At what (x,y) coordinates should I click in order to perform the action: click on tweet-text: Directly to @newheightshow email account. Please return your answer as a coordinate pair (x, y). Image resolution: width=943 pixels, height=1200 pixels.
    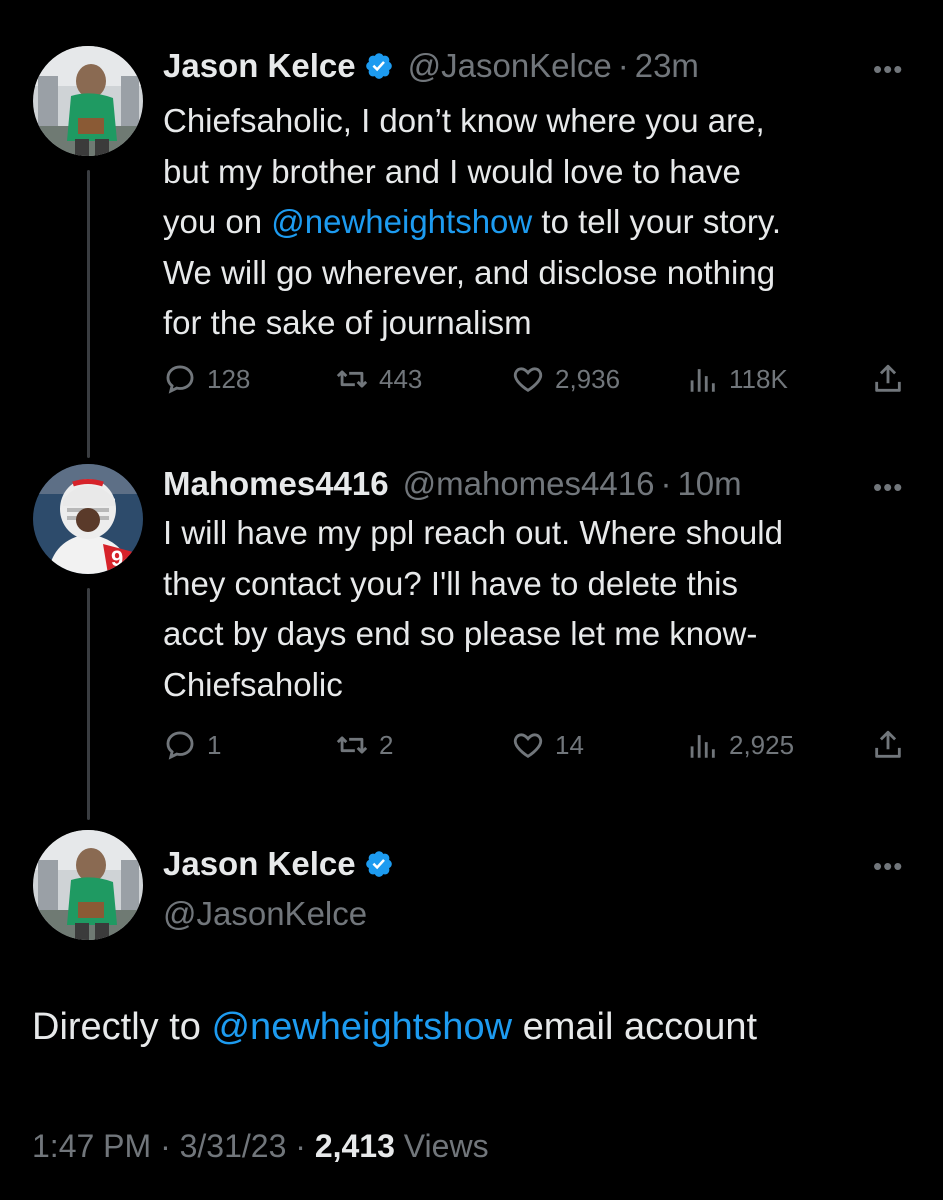
    Looking at the image, I should click on (395, 1027).